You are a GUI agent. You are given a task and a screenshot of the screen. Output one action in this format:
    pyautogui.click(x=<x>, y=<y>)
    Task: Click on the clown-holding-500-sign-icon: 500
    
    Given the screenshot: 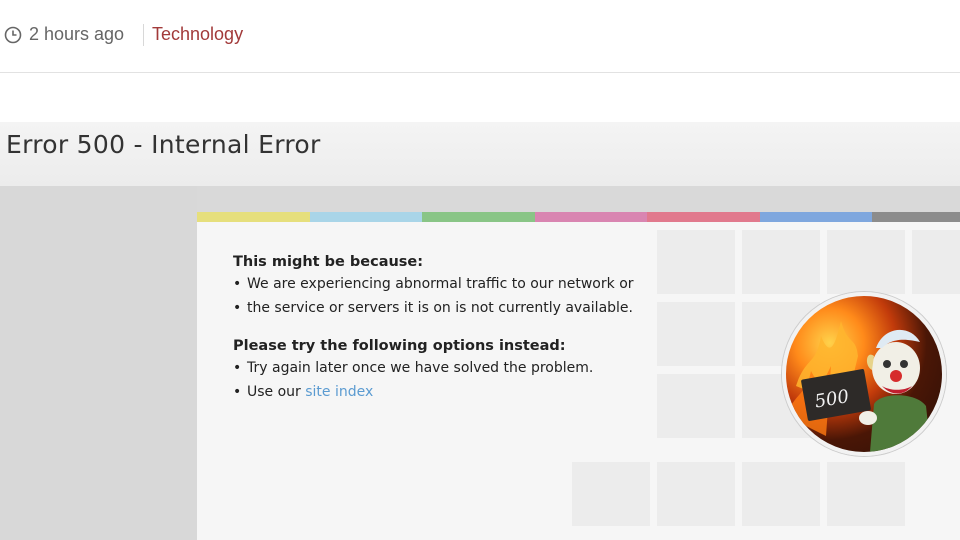 What is the action you would take?
    pyautogui.click(x=858, y=386)
    